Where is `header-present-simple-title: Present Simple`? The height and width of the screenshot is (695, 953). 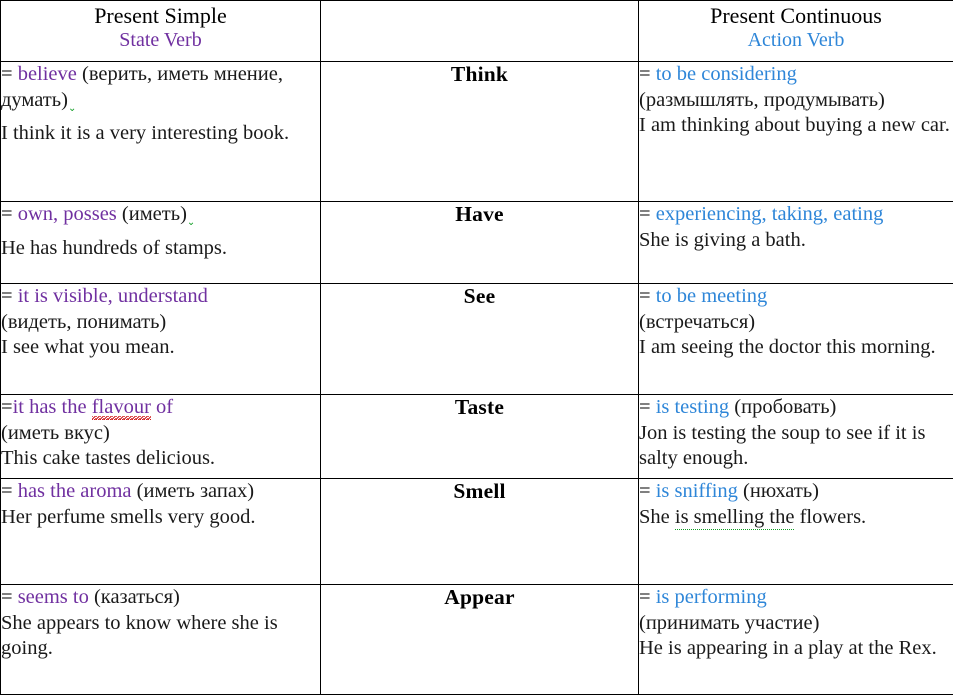
header-present-simple-title: Present Simple is located at coordinates (160, 15).